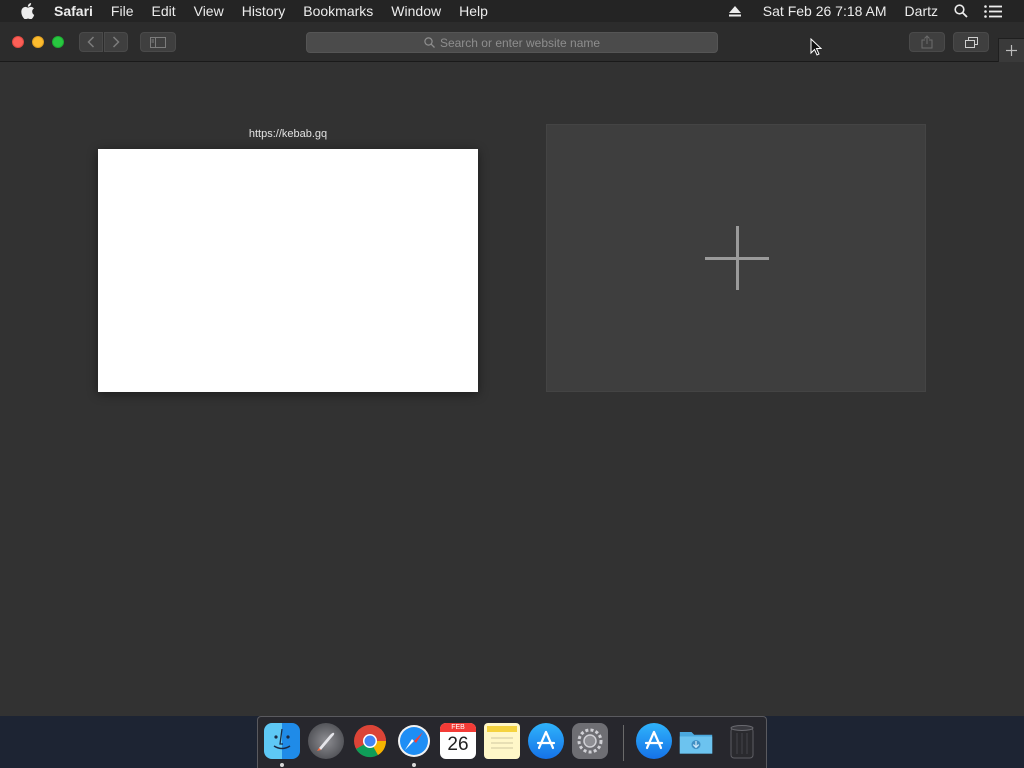  I want to click on show-tabs-button, so click(971, 42).